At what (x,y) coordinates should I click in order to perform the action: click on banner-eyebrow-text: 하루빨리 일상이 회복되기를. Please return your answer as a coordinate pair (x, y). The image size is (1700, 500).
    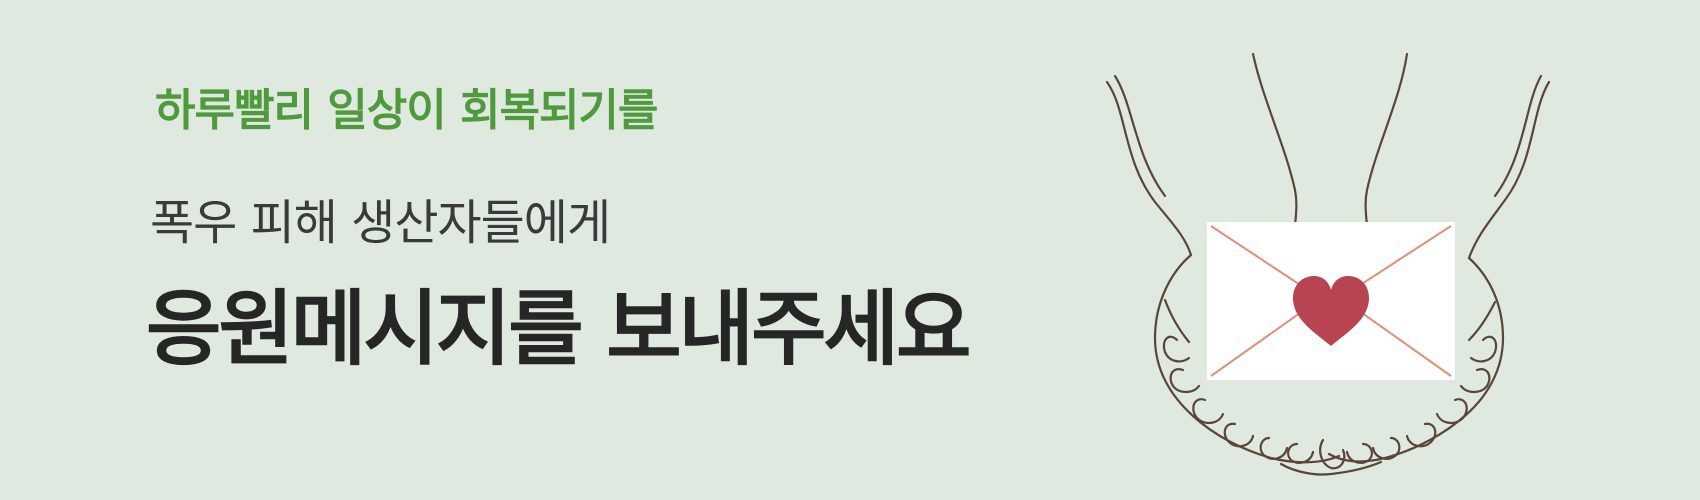
    Looking at the image, I should click on (406, 110).